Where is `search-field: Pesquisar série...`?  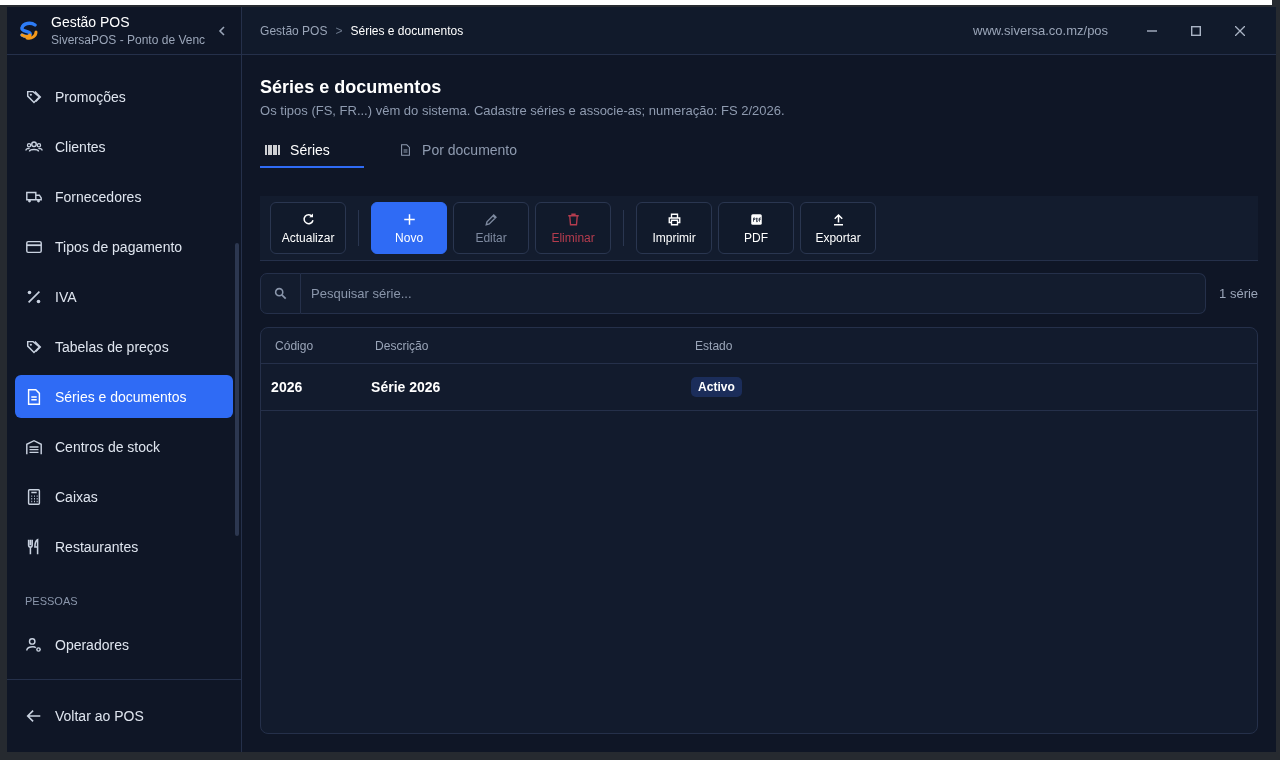 search-field: Pesquisar série... is located at coordinates (754, 293).